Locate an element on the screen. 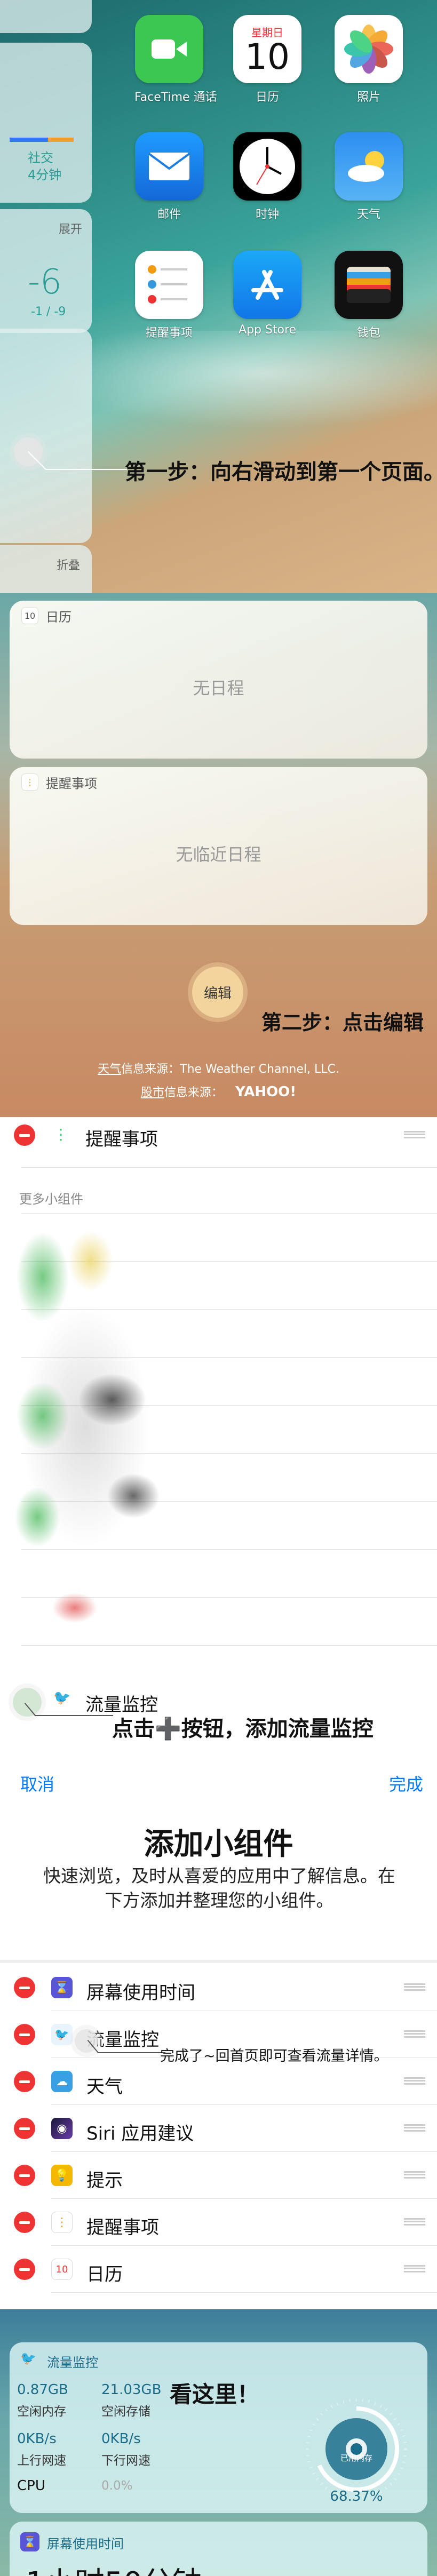 The image size is (437, 2576). app-weather: 天气 is located at coordinates (369, 177).